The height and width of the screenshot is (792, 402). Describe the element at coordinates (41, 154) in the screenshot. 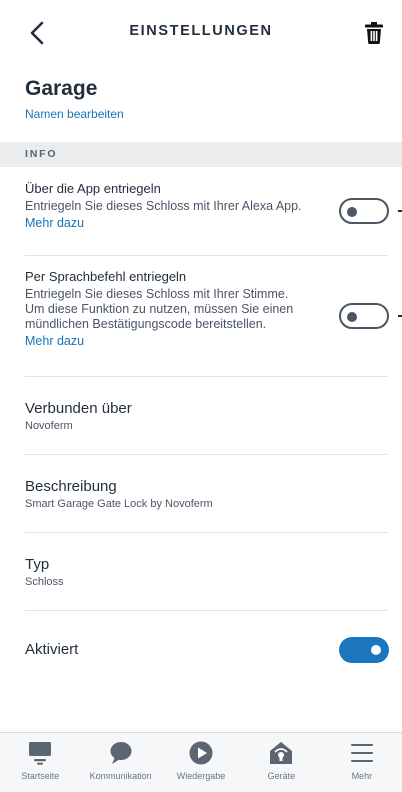

I see `section-title: INFO` at that location.